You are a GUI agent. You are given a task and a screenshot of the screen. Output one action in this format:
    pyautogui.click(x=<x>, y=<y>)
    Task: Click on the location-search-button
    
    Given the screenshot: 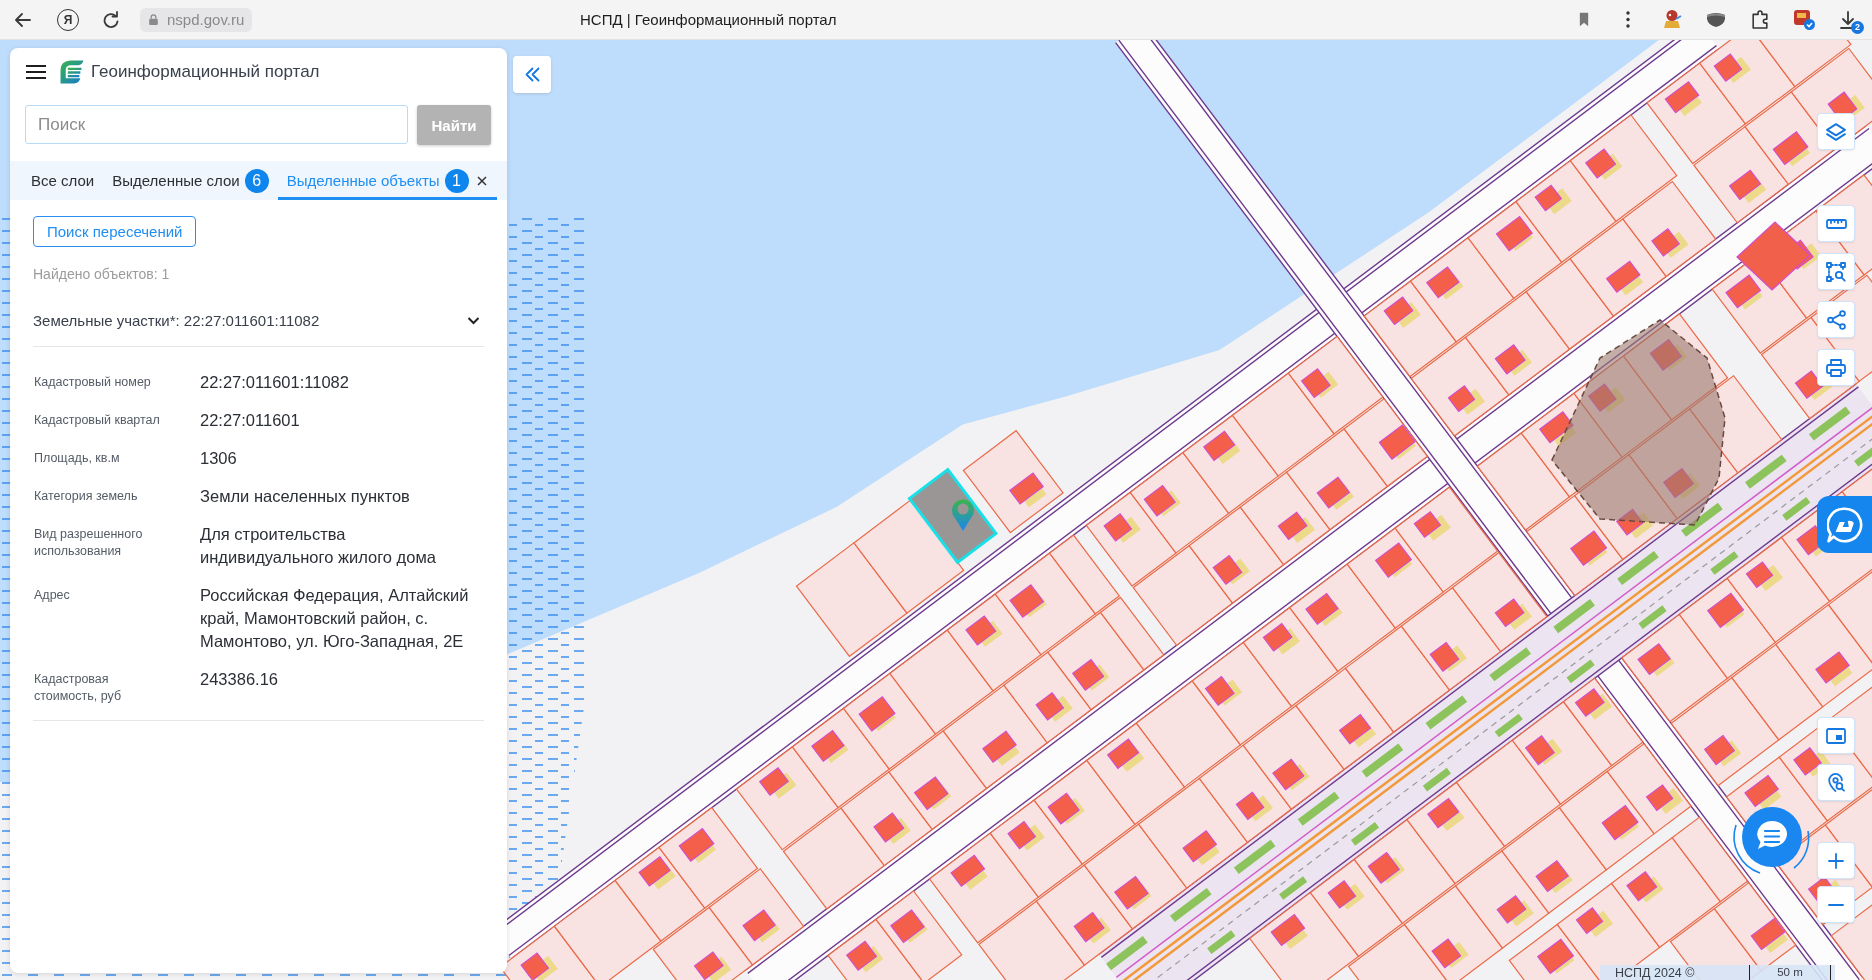 What is the action you would take?
    pyautogui.click(x=1836, y=782)
    